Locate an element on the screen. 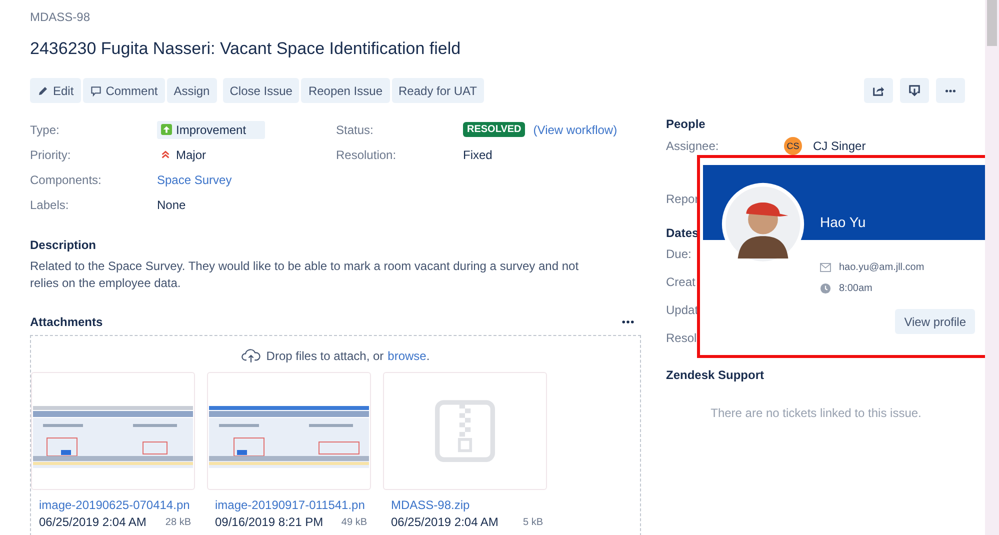 This screenshot has height=535, width=999. file-name-link: image-20190917-011541.pn is located at coordinates (293, 505).